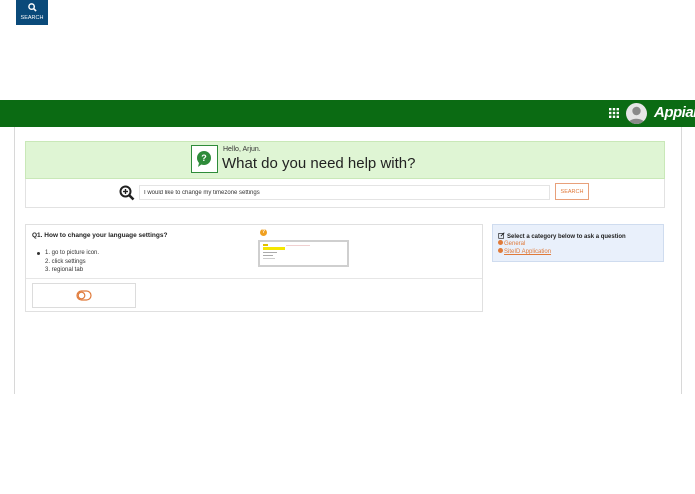  I want to click on nav-tab-search: SEARCH, so click(32, 13).